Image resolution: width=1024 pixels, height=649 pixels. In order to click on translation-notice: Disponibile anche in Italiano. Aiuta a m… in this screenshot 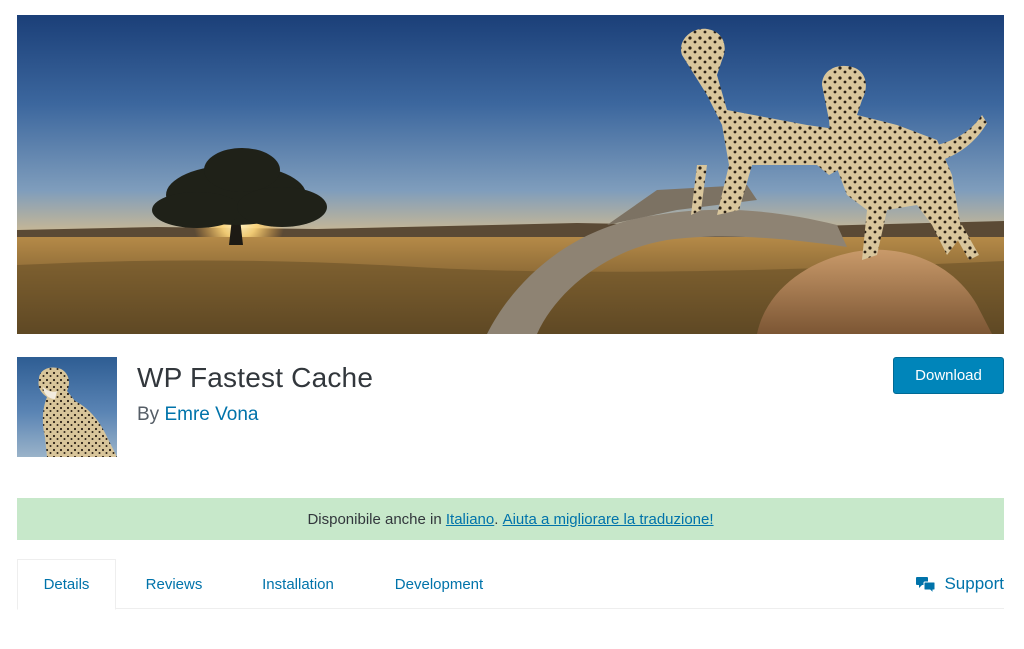, I will do `click(510, 519)`.